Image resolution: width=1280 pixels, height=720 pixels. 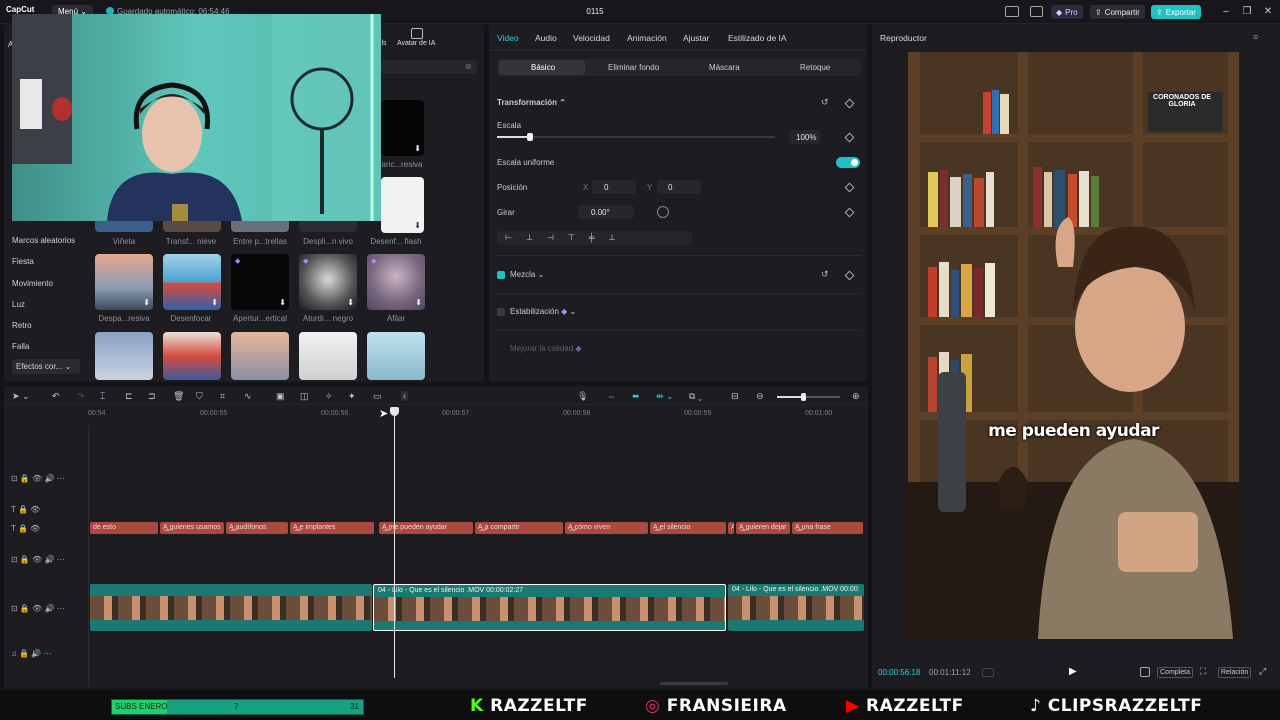 What do you see at coordinates (1067, 12) in the screenshot?
I see `pro-button: ◆ Pro` at bounding box center [1067, 12].